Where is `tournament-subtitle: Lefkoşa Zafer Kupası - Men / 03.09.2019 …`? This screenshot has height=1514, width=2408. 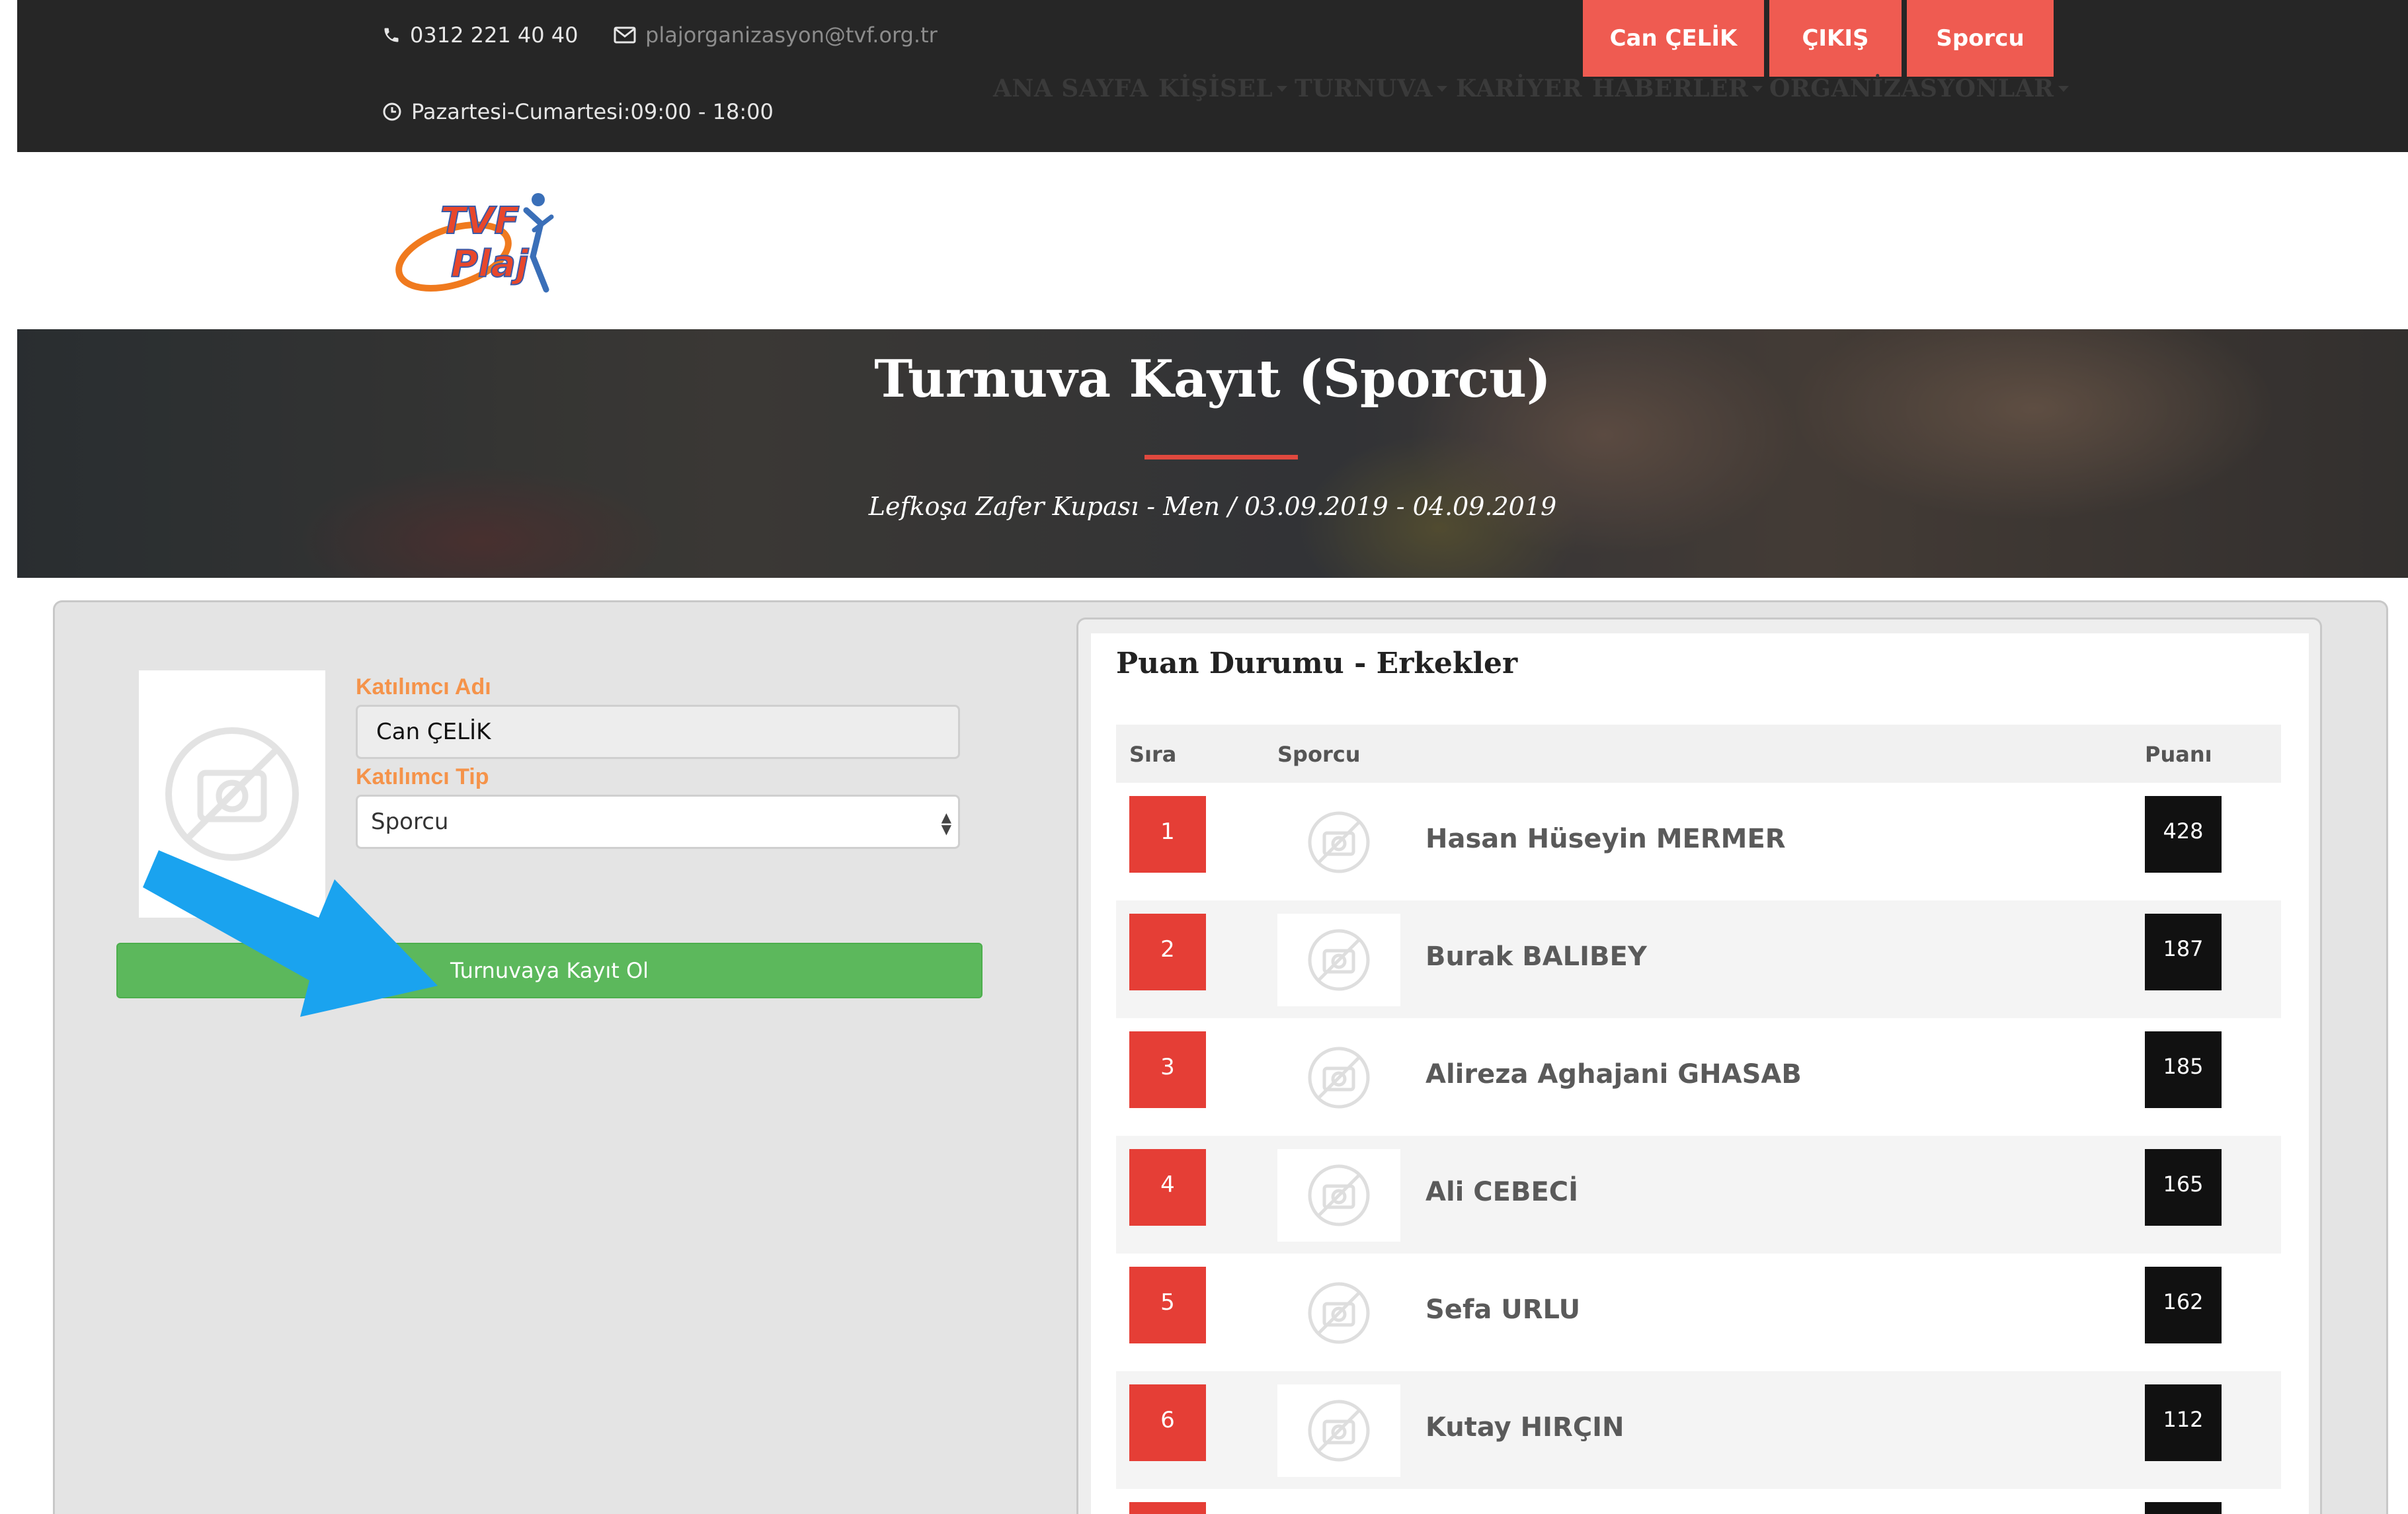
tournament-subtitle: Lefkoşa Zafer Kupası - Men / 03.09.2019 … is located at coordinates (1212, 506).